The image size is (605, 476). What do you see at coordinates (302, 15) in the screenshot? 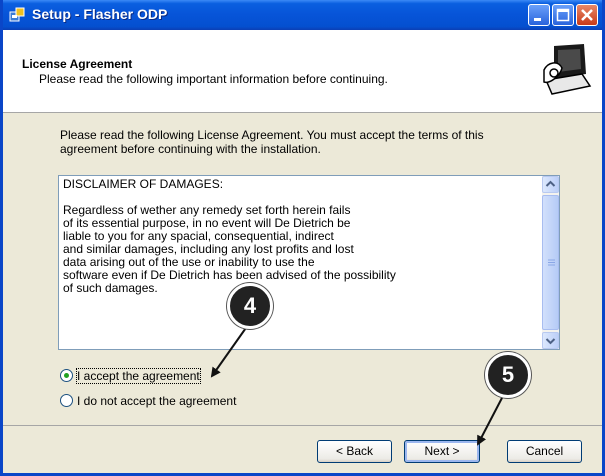
I see `title-bar: Setup - Flasher ODP` at bounding box center [302, 15].